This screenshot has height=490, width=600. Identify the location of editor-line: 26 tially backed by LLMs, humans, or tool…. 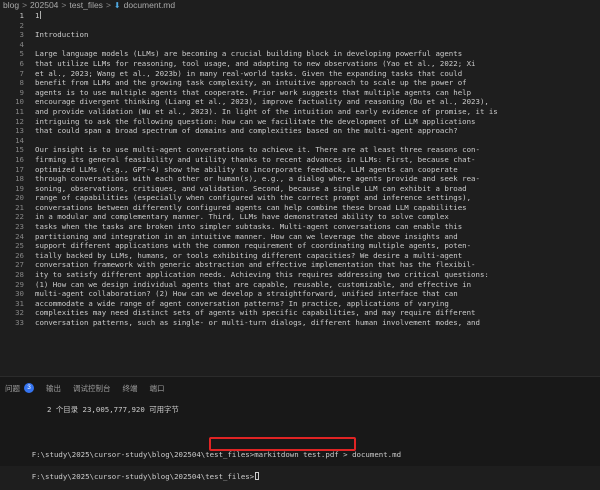
(300, 256).